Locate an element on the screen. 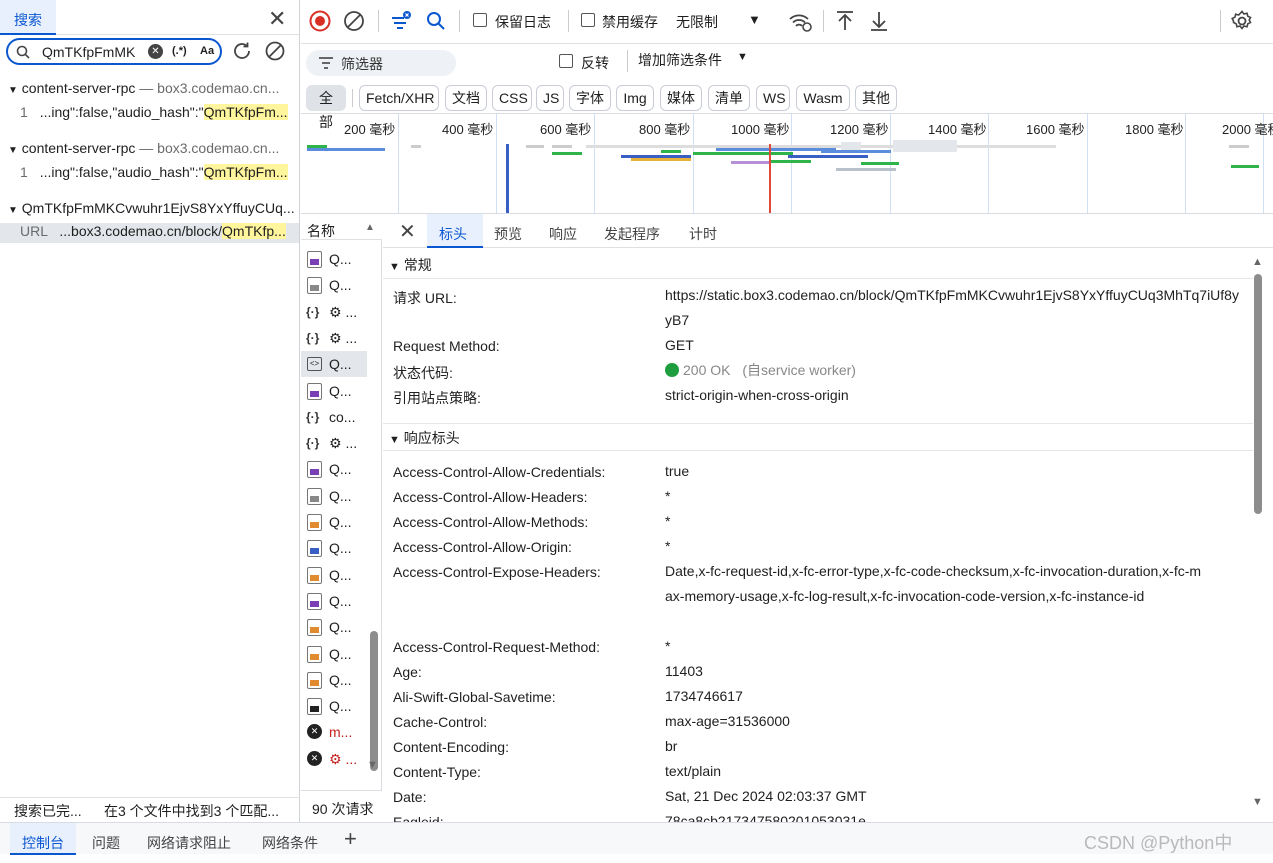 The height and width of the screenshot is (863, 1273). type-filter-css: CSS is located at coordinates (512, 98).